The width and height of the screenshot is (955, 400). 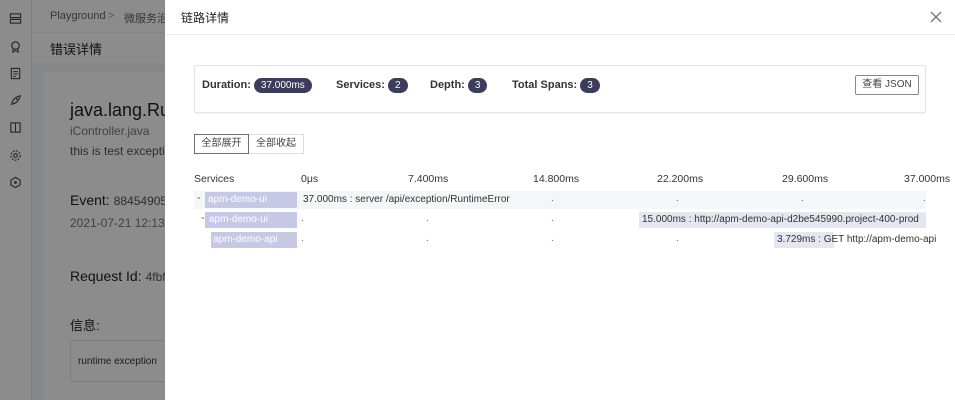 What do you see at coordinates (477, 85) in the screenshot?
I see `depth-badge: 3` at bounding box center [477, 85].